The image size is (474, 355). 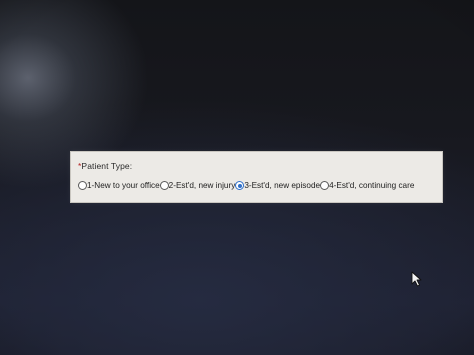 I want to click on option-label-continuing-care: 4-Est'd, continuing care, so click(x=371, y=185).